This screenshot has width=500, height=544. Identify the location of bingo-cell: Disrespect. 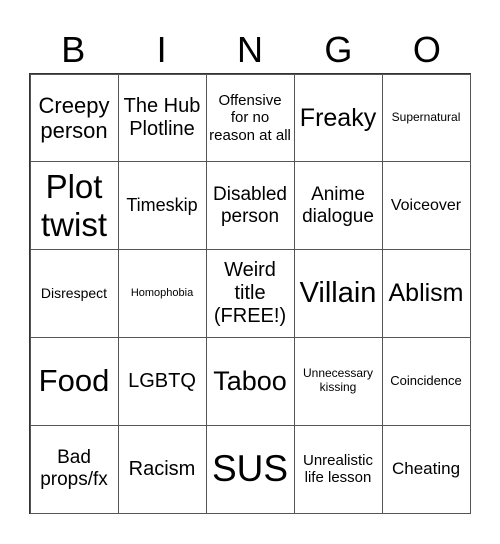
(74, 293).